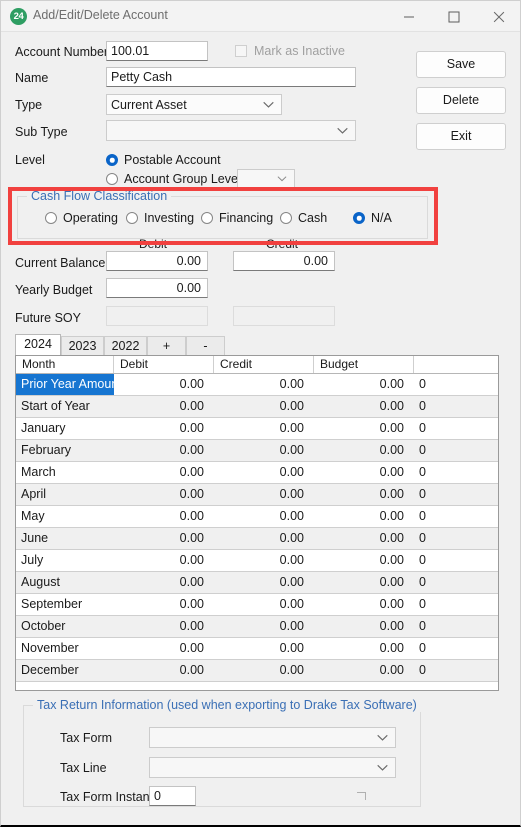  What do you see at coordinates (456, 364) in the screenshot?
I see `grid-header-extra` at bounding box center [456, 364].